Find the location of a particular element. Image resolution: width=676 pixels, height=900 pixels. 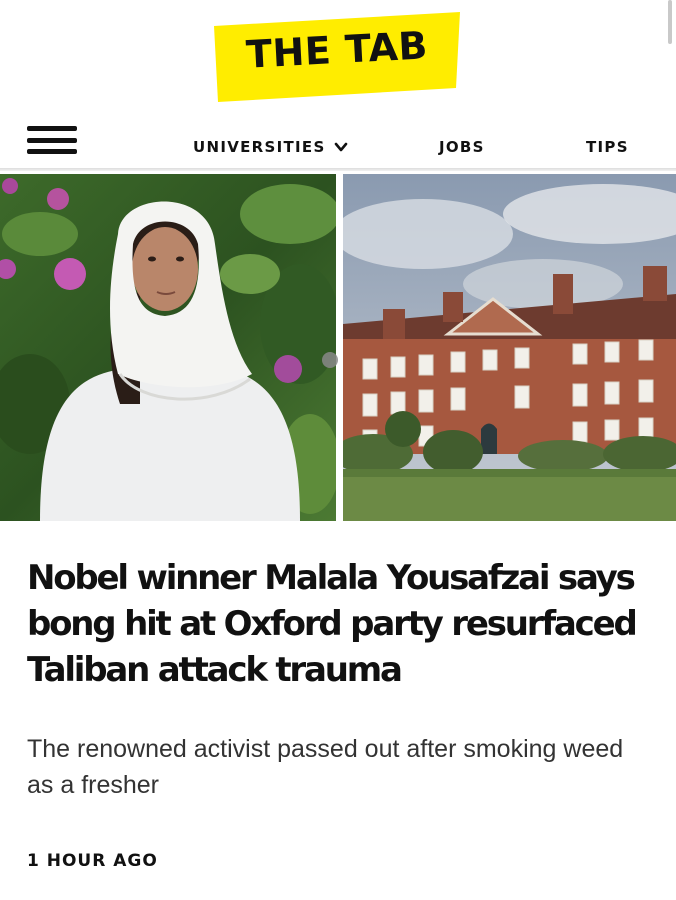

nav-jobs: JOBS is located at coordinates (462, 147).